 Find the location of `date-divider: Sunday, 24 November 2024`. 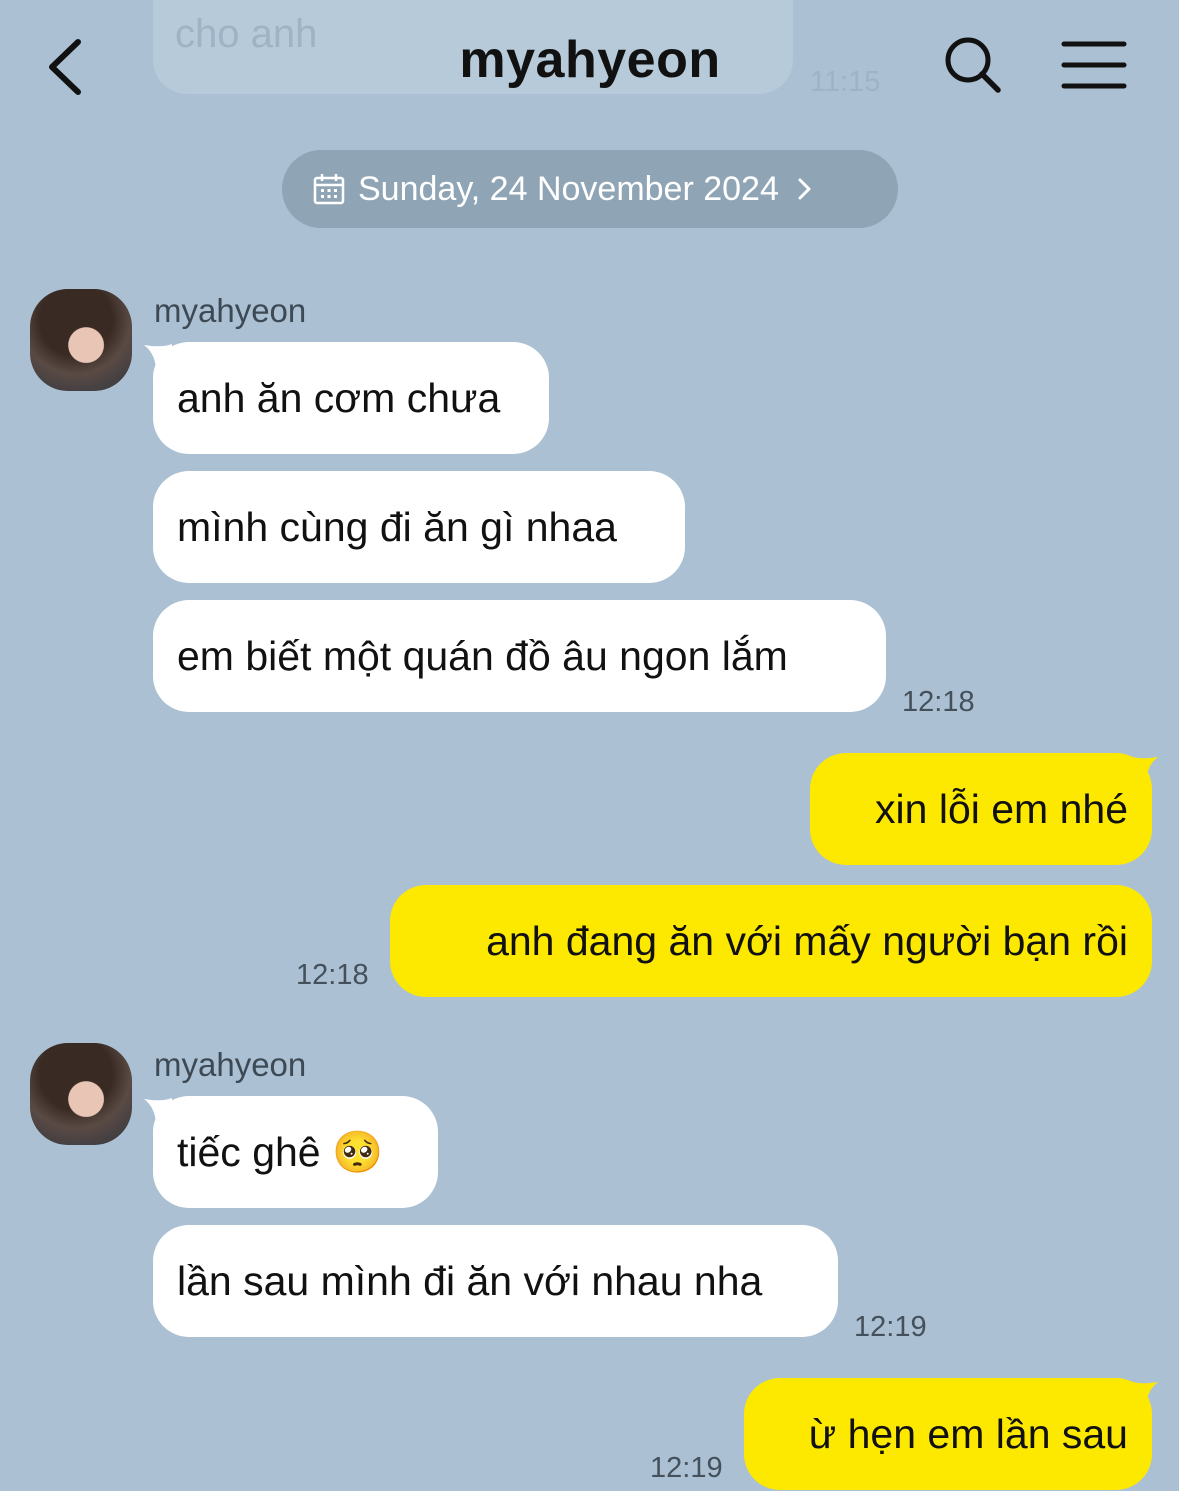

date-divider: Sunday, 24 November 2024 is located at coordinates (590, 189).